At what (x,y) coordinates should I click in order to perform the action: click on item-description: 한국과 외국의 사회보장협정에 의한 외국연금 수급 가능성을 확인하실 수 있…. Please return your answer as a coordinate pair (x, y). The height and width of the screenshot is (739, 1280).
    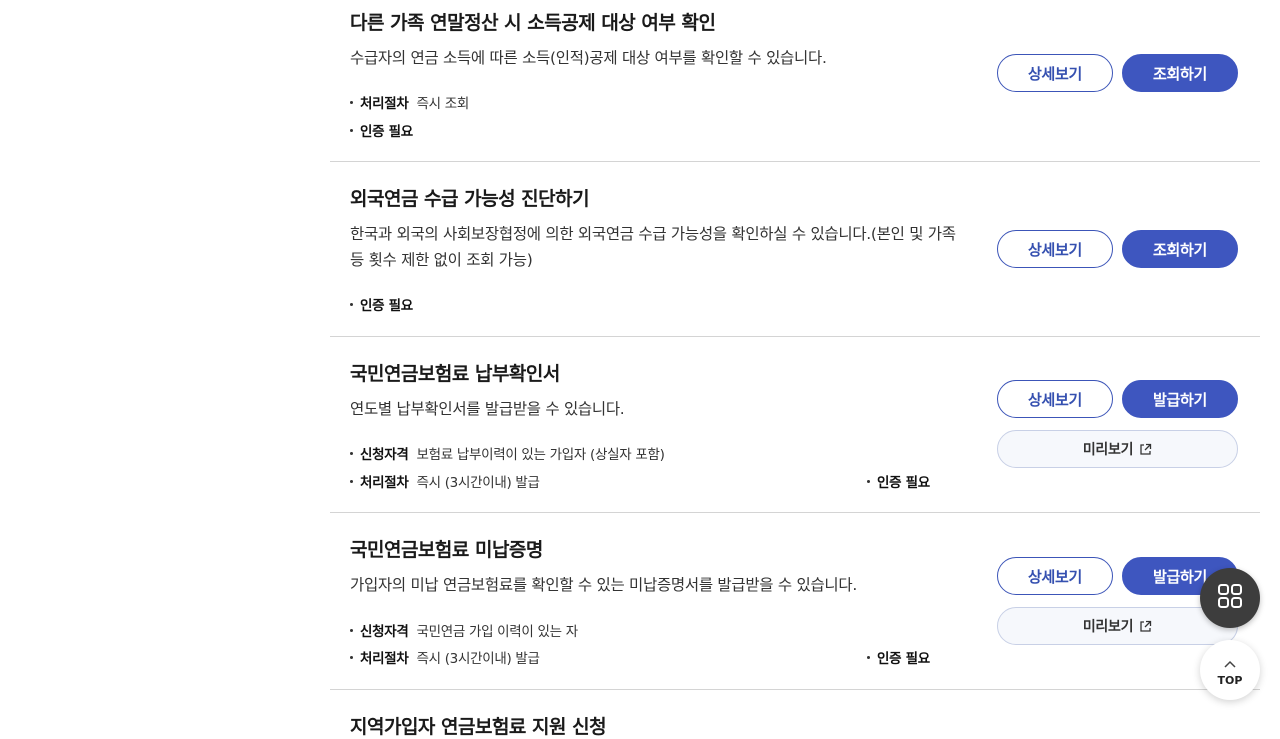
    Looking at the image, I should click on (653, 247).